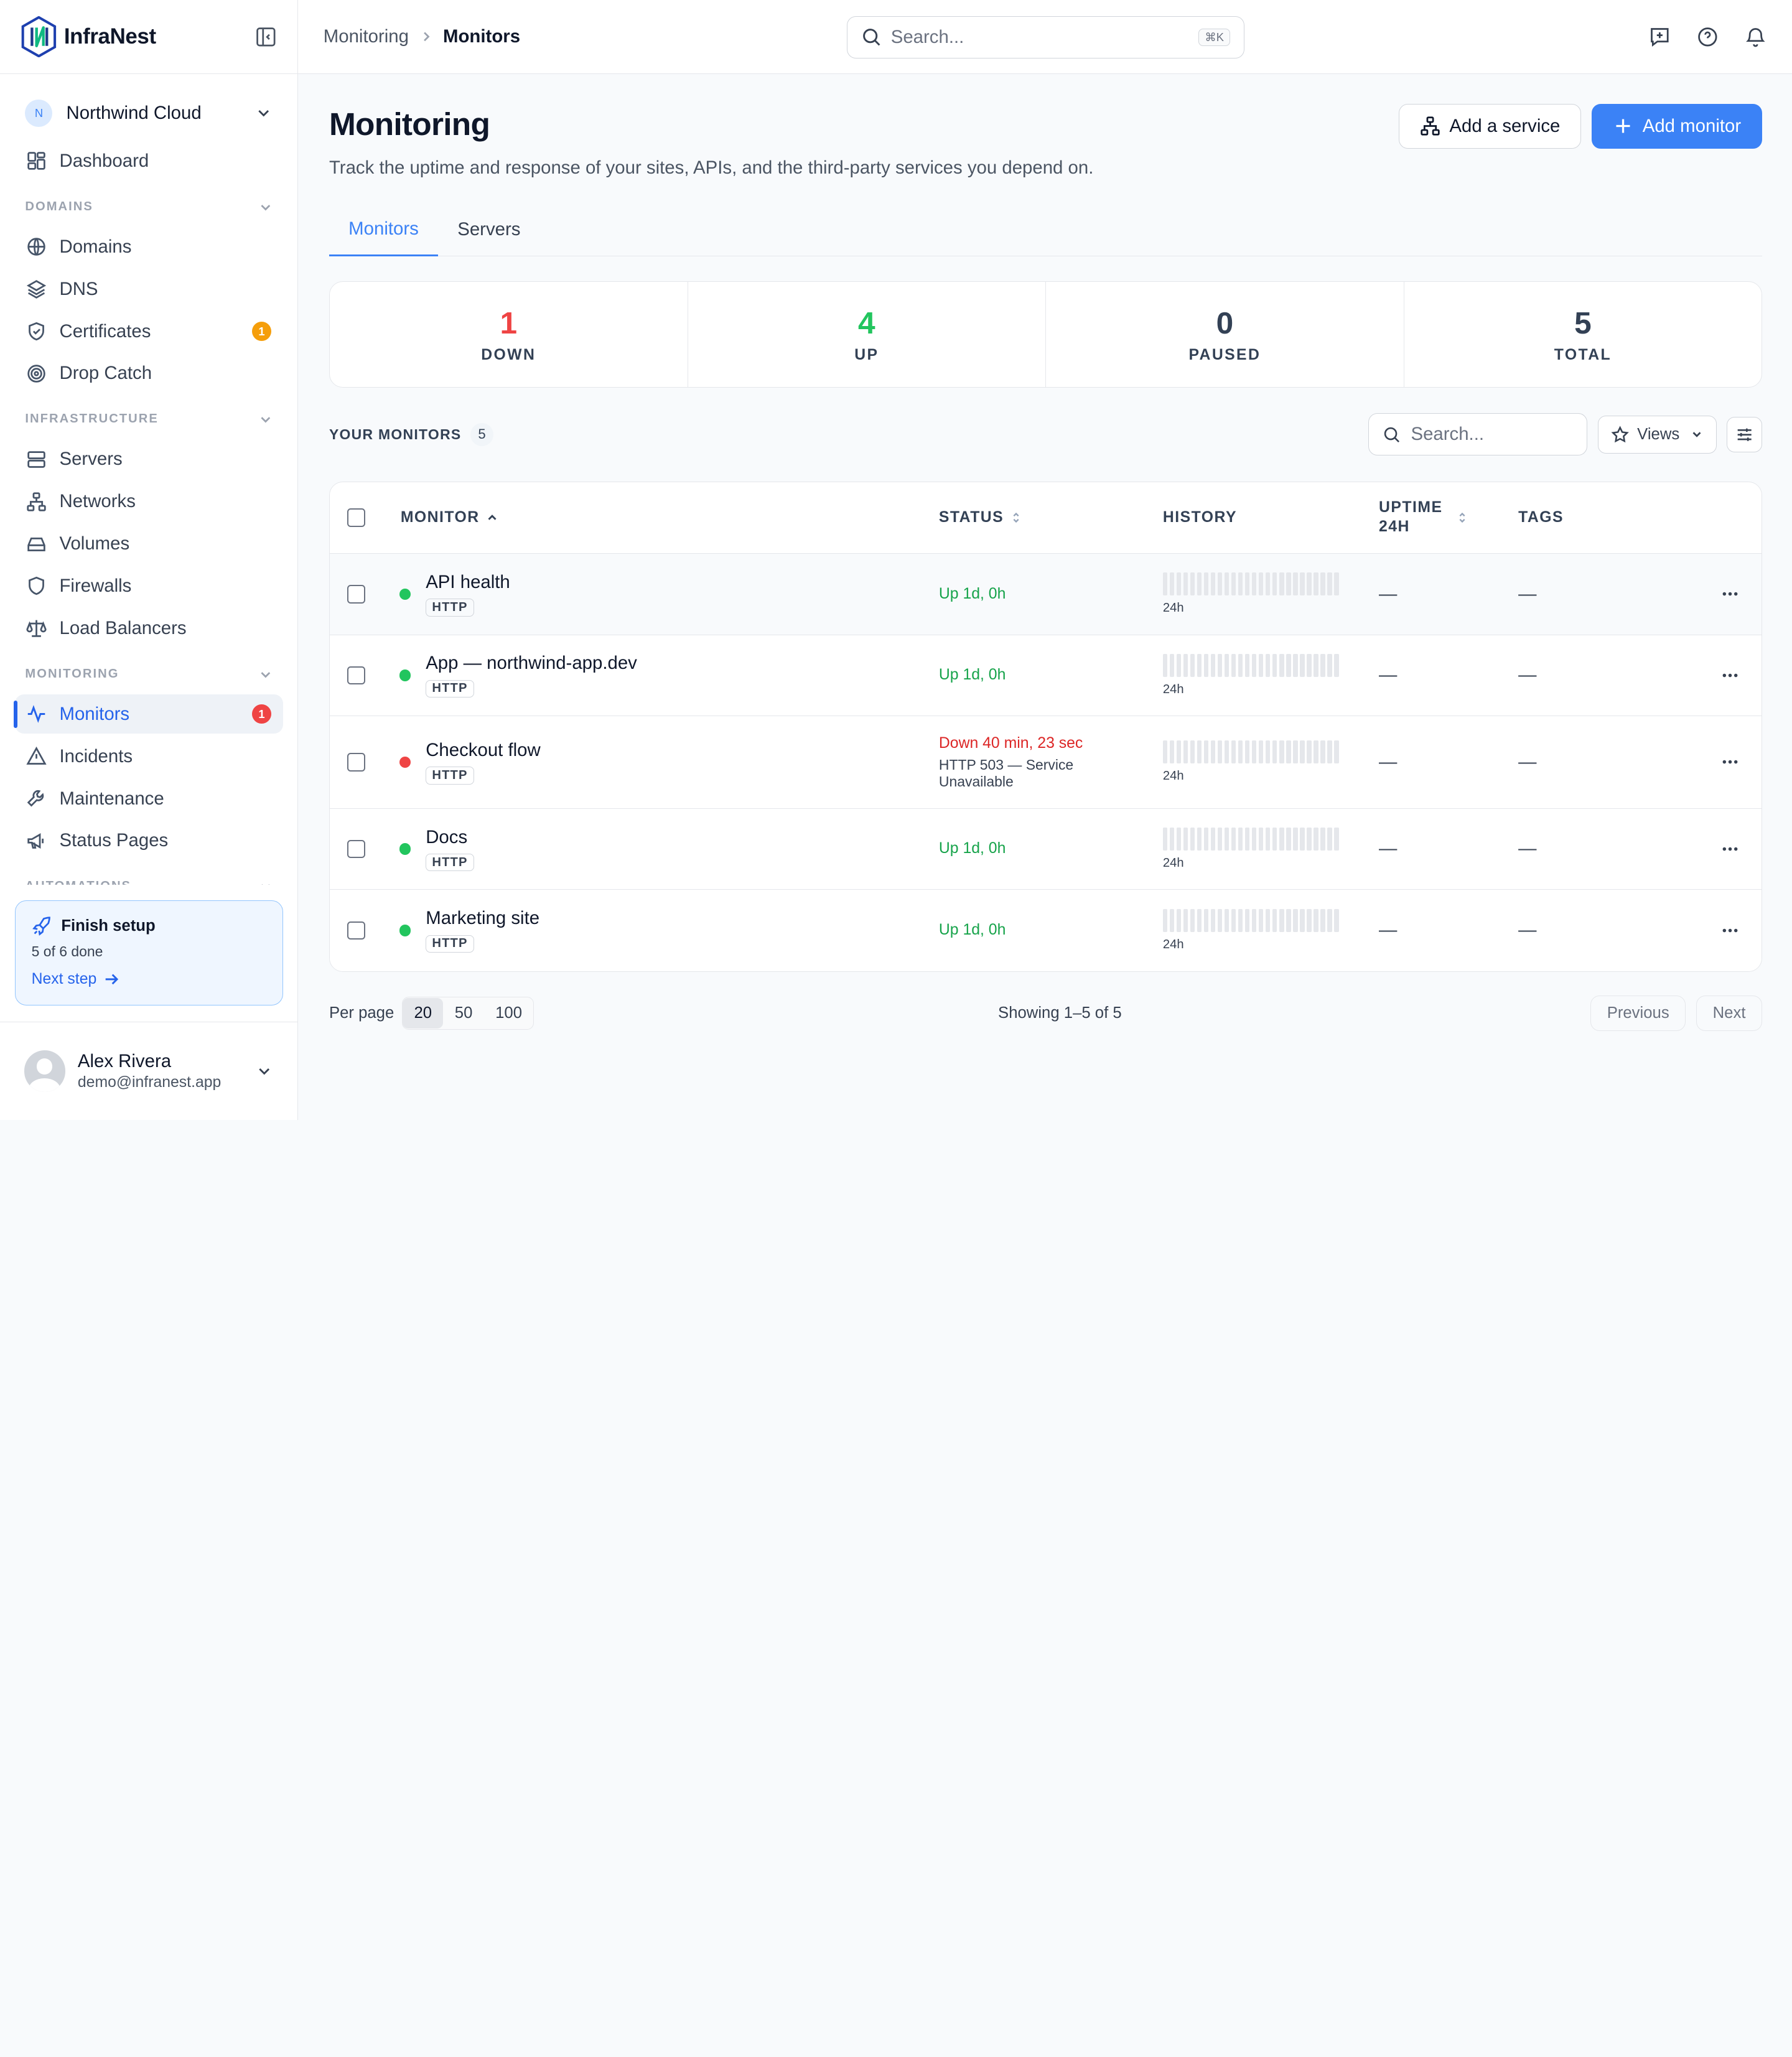 Image resolution: width=1792 pixels, height=2057 pixels. I want to click on org-switcher: N Northwind Cloud, so click(149, 113).